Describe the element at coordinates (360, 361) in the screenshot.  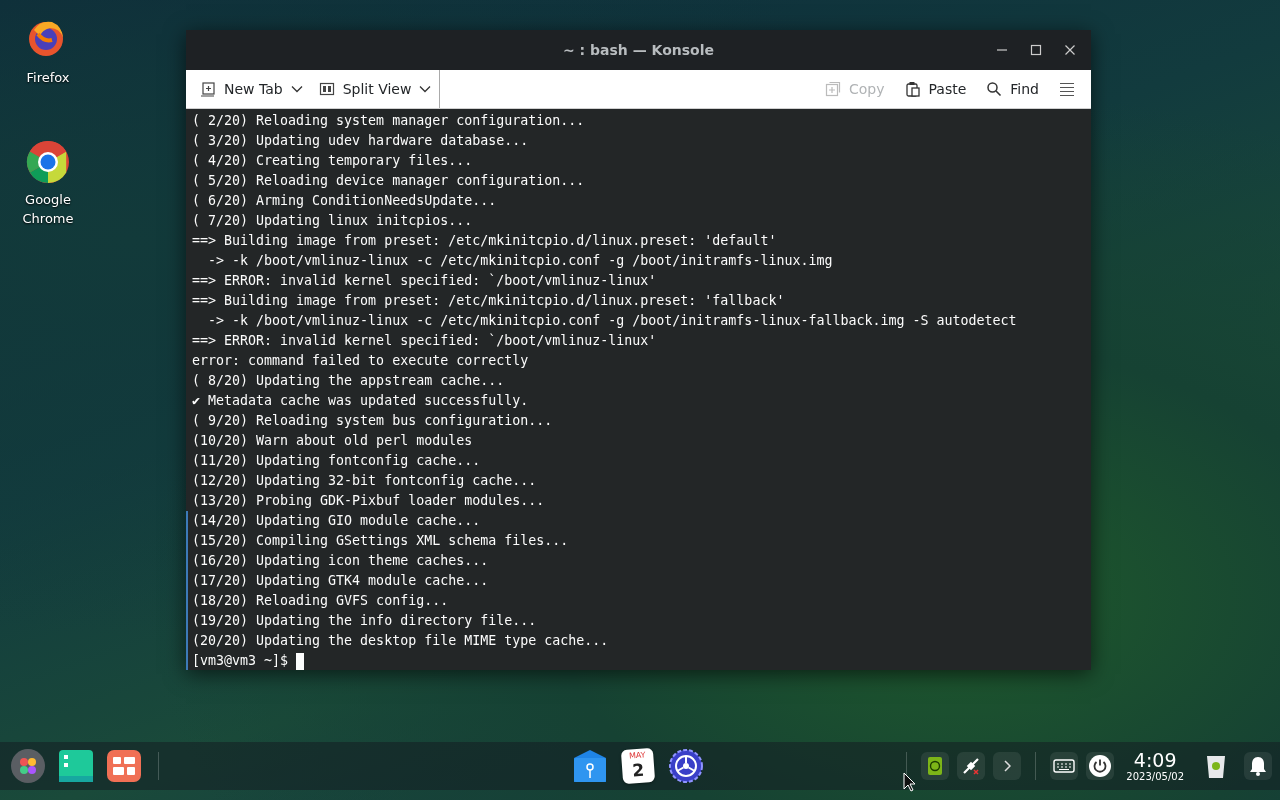
I see `terminal-line: error: command failed to execute correctly` at that location.